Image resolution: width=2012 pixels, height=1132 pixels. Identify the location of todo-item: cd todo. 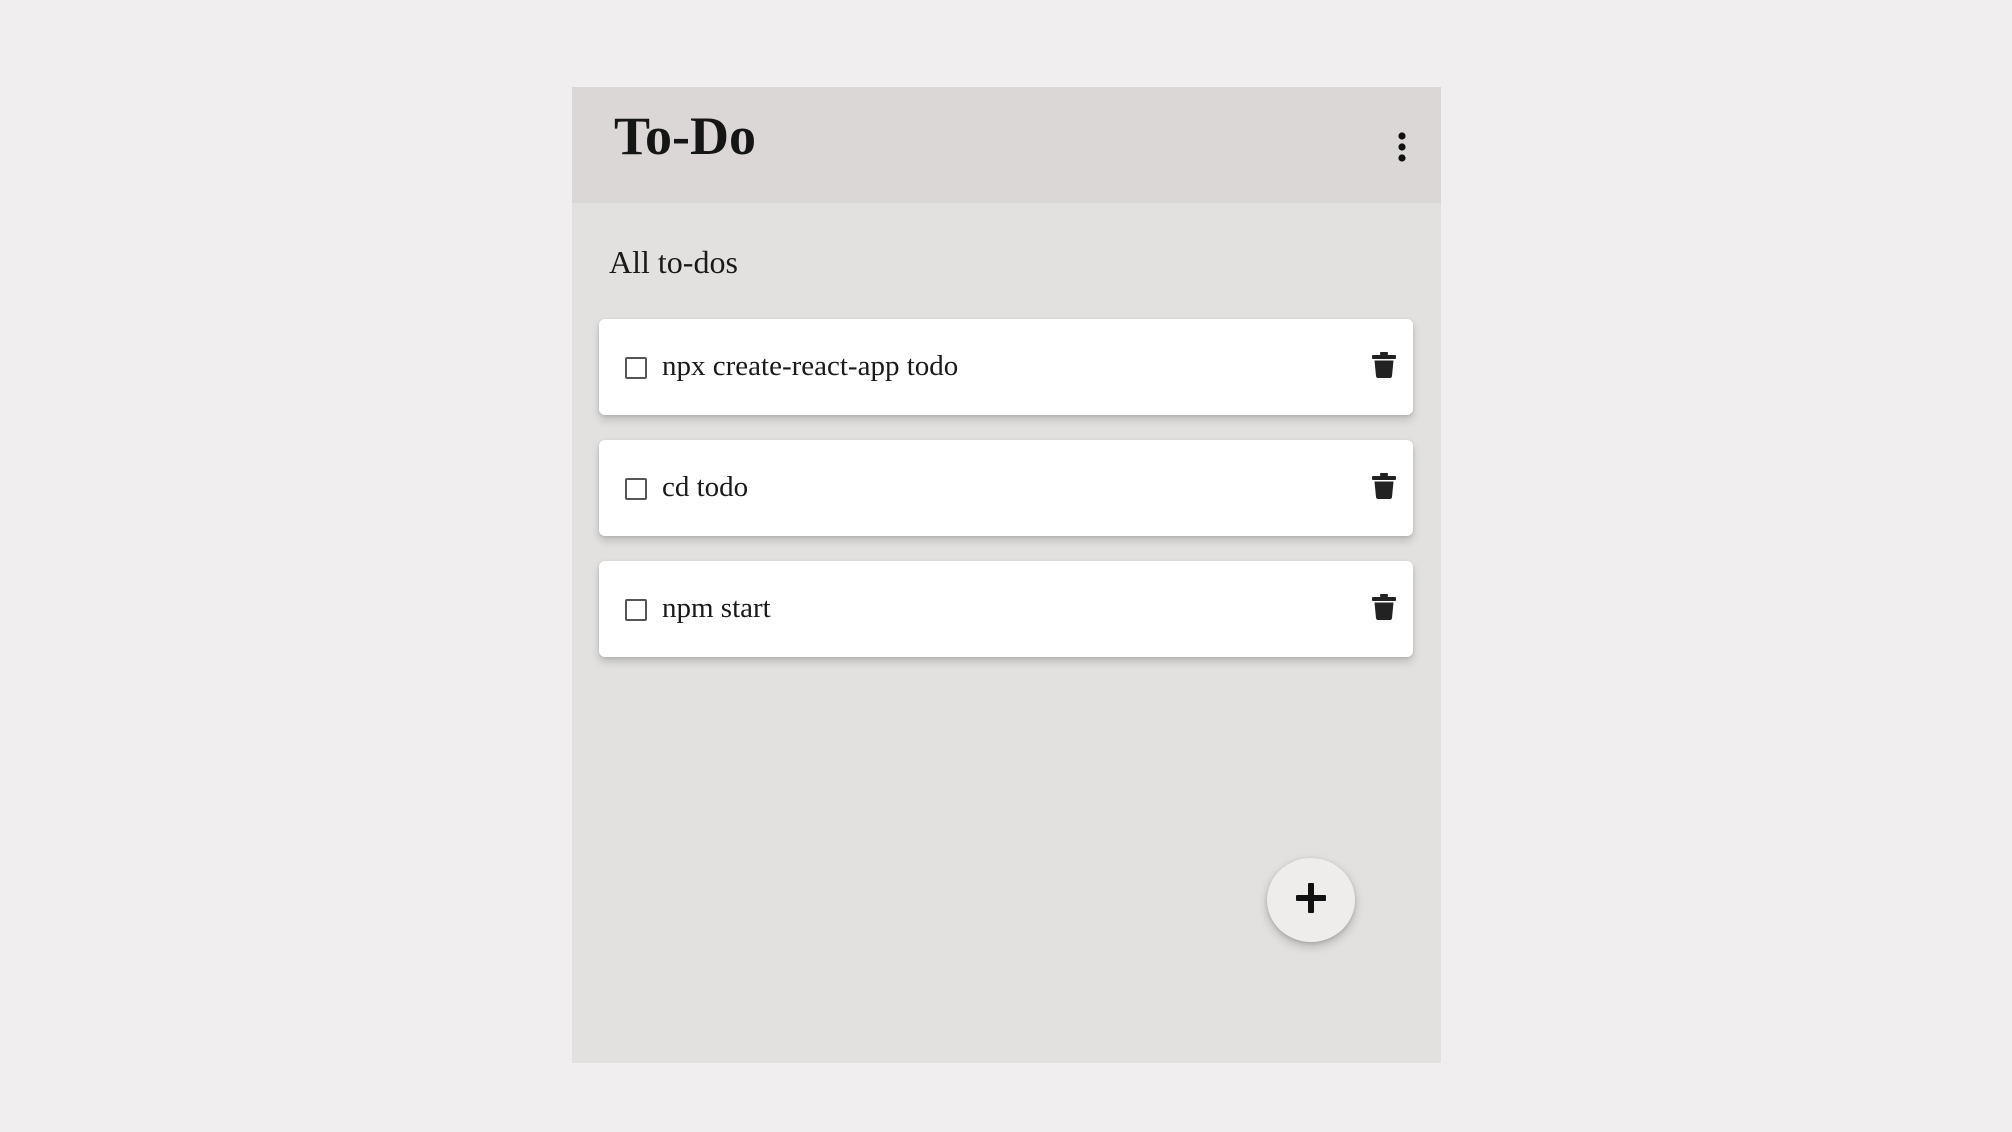
(1006, 488).